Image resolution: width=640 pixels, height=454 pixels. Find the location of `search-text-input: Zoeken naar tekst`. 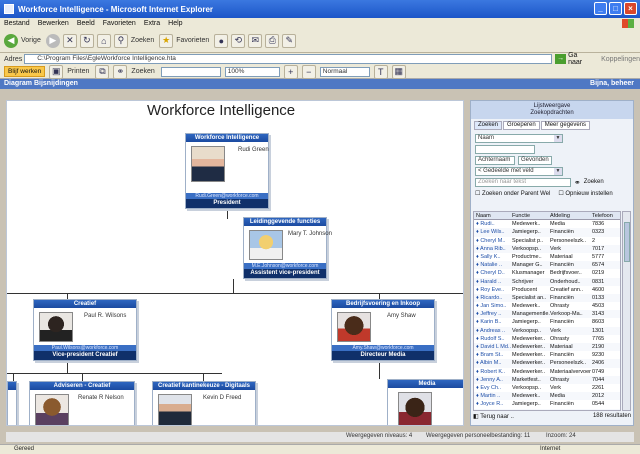

search-text-input: Zoeken naar tekst is located at coordinates (523, 182).